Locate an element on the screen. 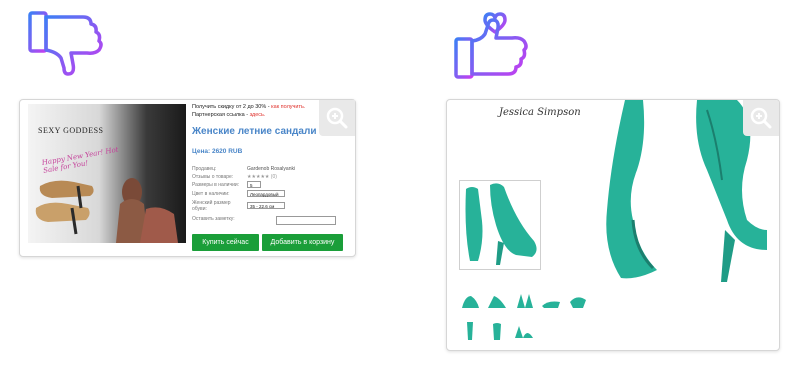 This screenshot has width=800, height=365. zoom-button-right is located at coordinates (761, 118).